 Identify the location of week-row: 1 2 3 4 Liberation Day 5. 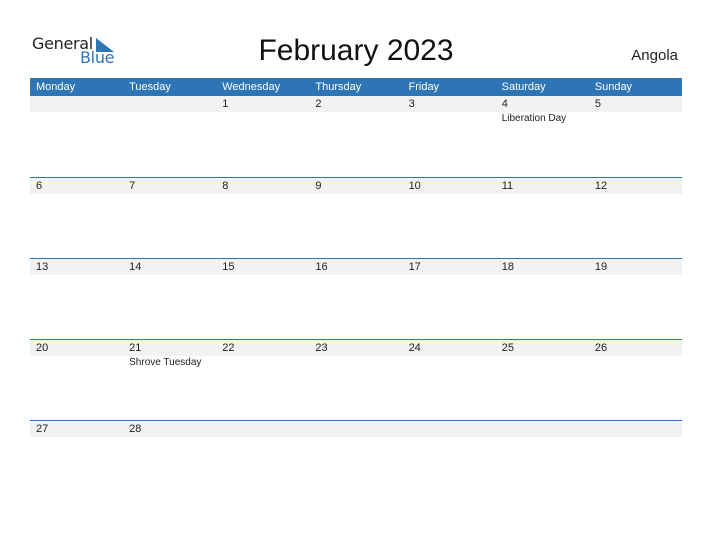
(356, 136).